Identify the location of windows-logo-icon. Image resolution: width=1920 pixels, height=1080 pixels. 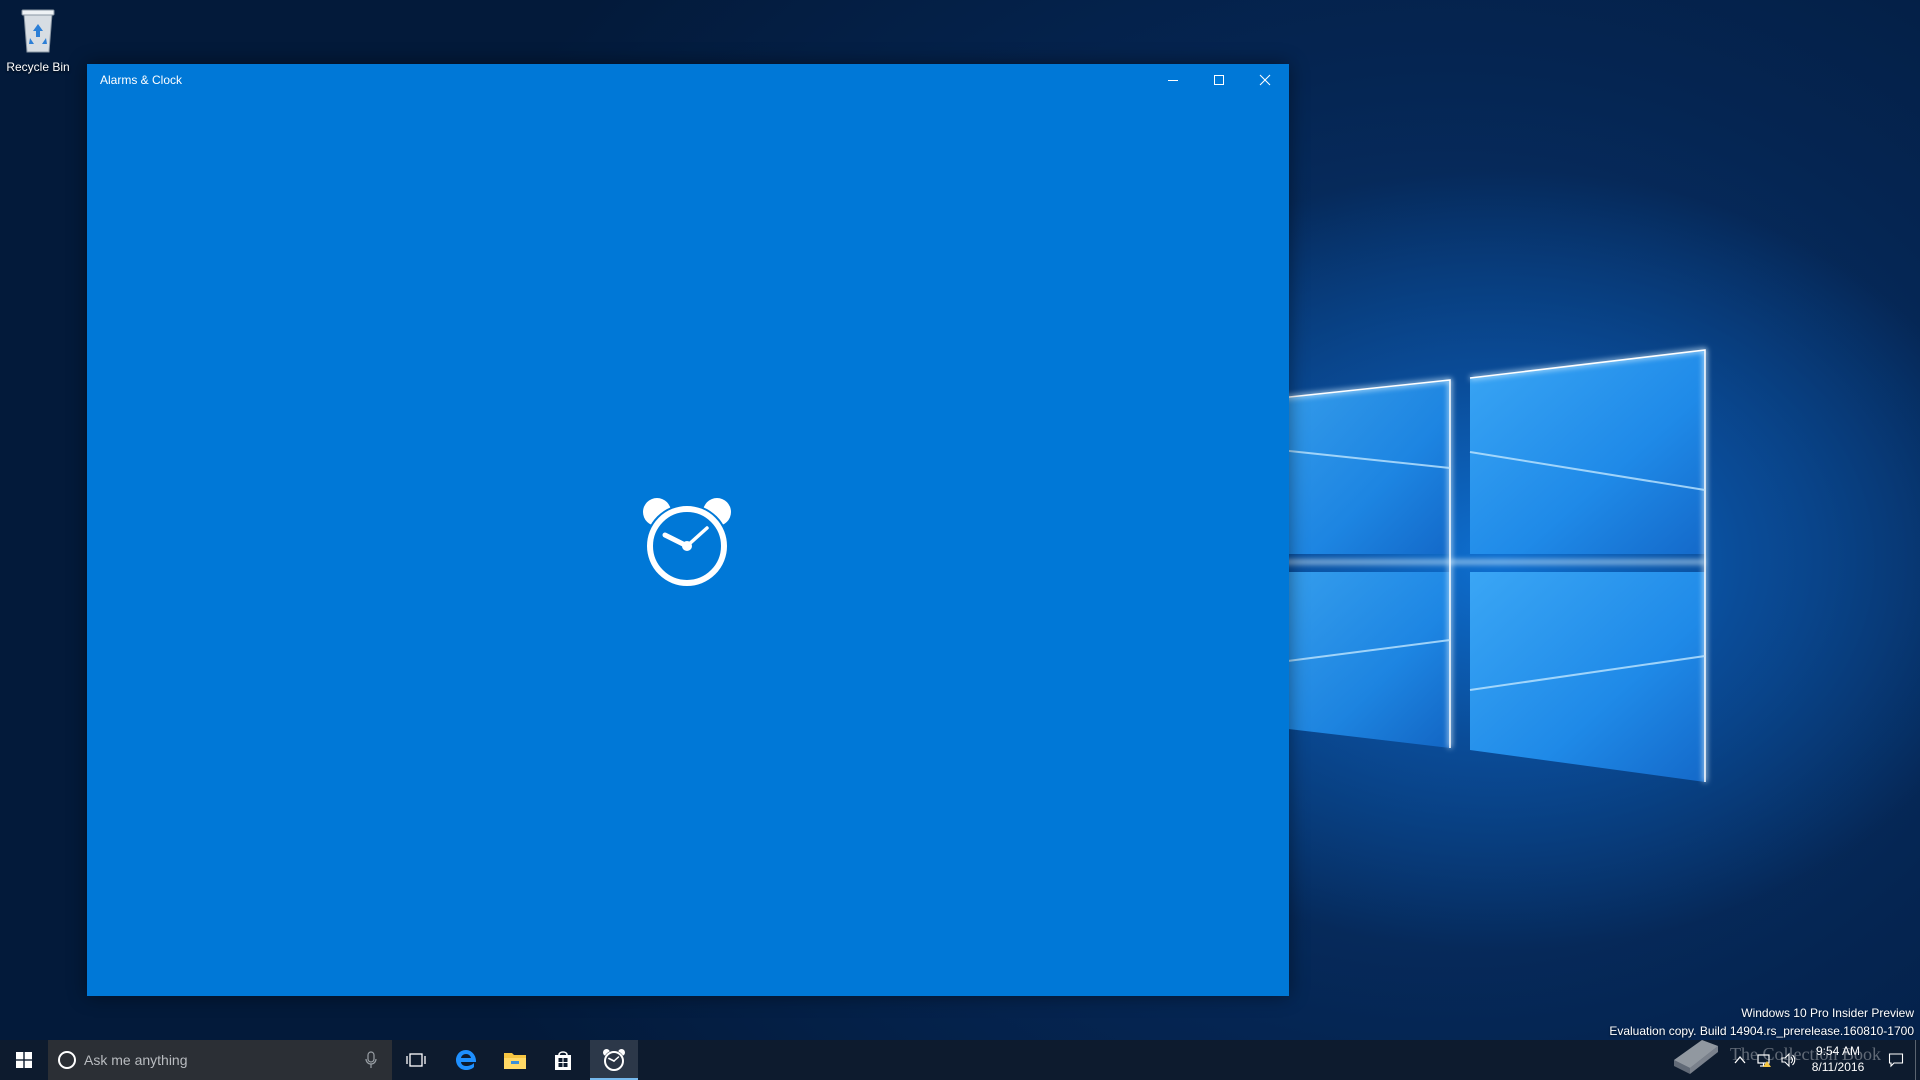
(24, 1060).